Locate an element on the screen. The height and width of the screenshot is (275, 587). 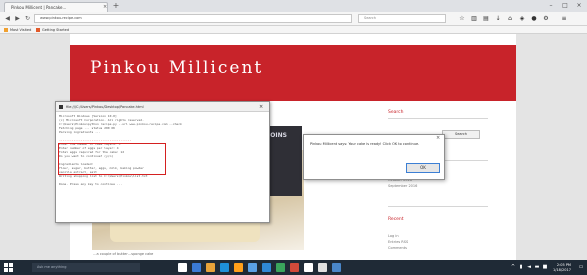
dialog-close-icon: × is located at coordinates (438, 138).